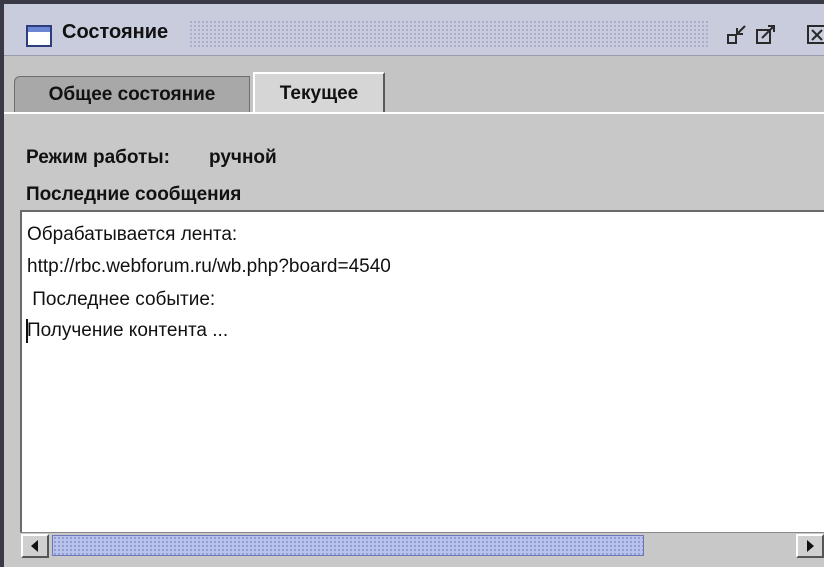 This screenshot has width=824, height=567. What do you see at coordinates (98, 157) in the screenshot?
I see `mode-label: Режим работы:` at bounding box center [98, 157].